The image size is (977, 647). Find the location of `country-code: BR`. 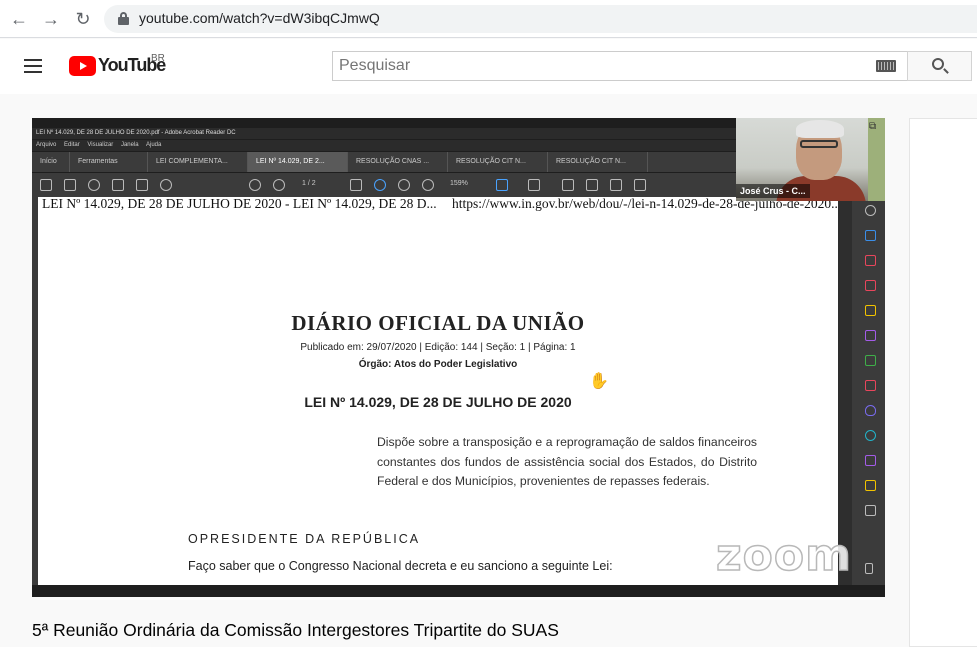

country-code: BR is located at coordinates (158, 58).